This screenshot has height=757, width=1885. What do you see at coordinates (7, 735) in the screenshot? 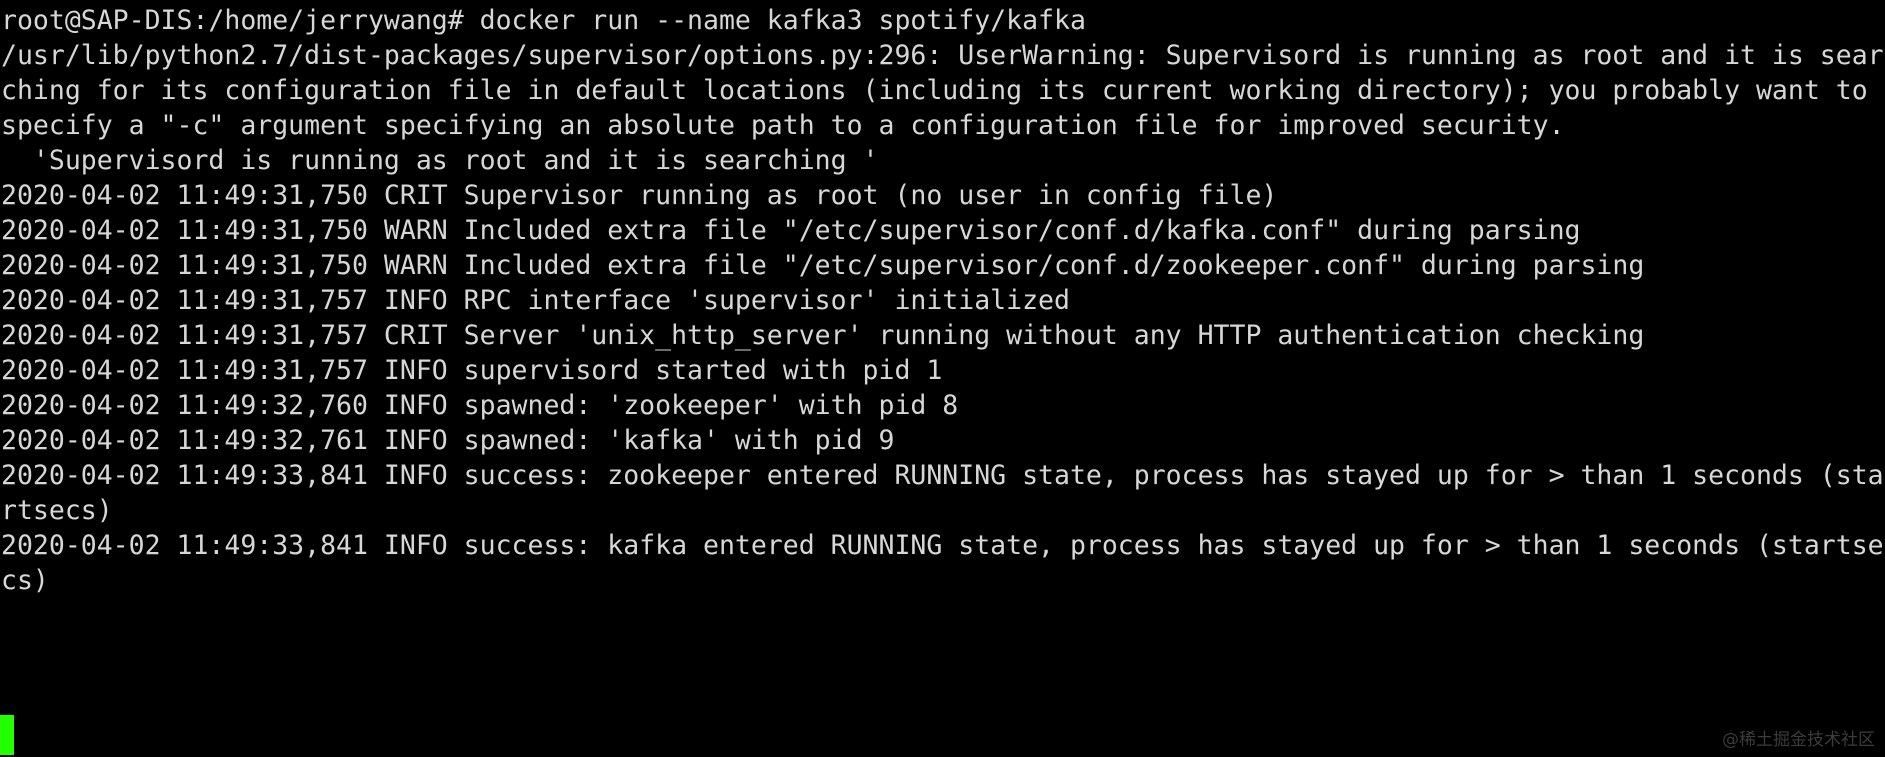
I see `terminal-cursor` at bounding box center [7, 735].